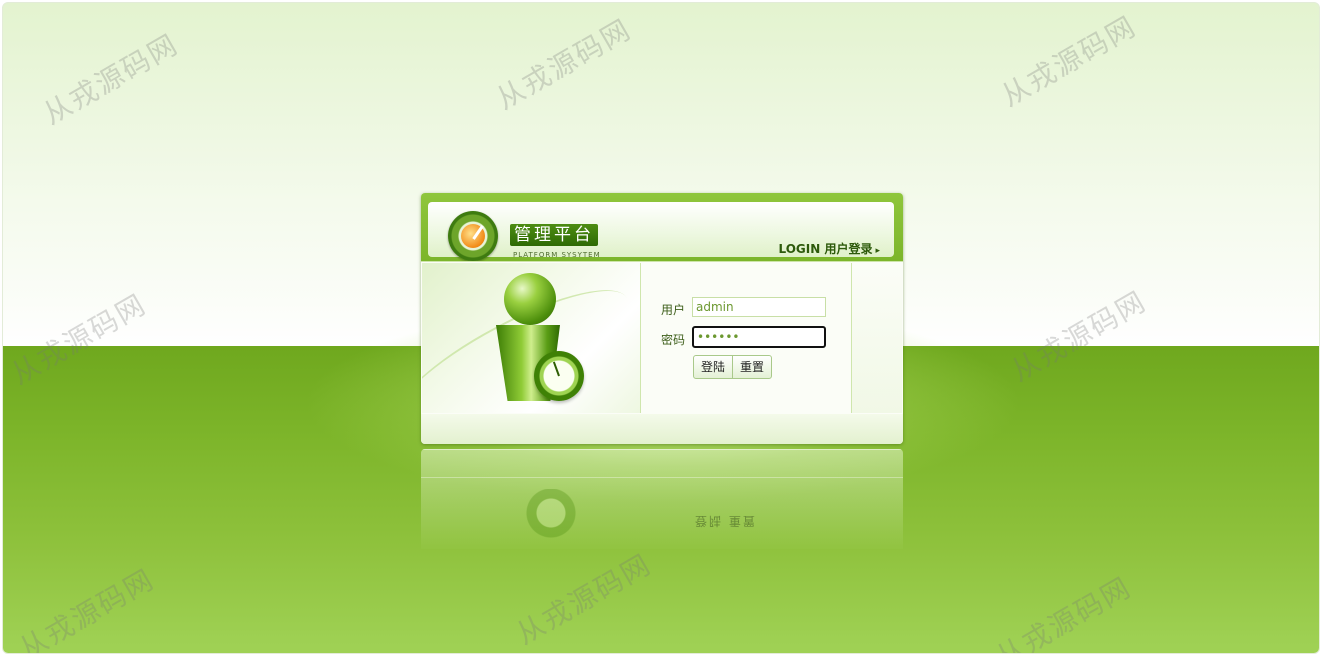 The width and height of the screenshot is (1320, 657). Describe the element at coordinates (662, 499) in the screenshot. I see `panel-reflection: 登陆 重置` at that location.